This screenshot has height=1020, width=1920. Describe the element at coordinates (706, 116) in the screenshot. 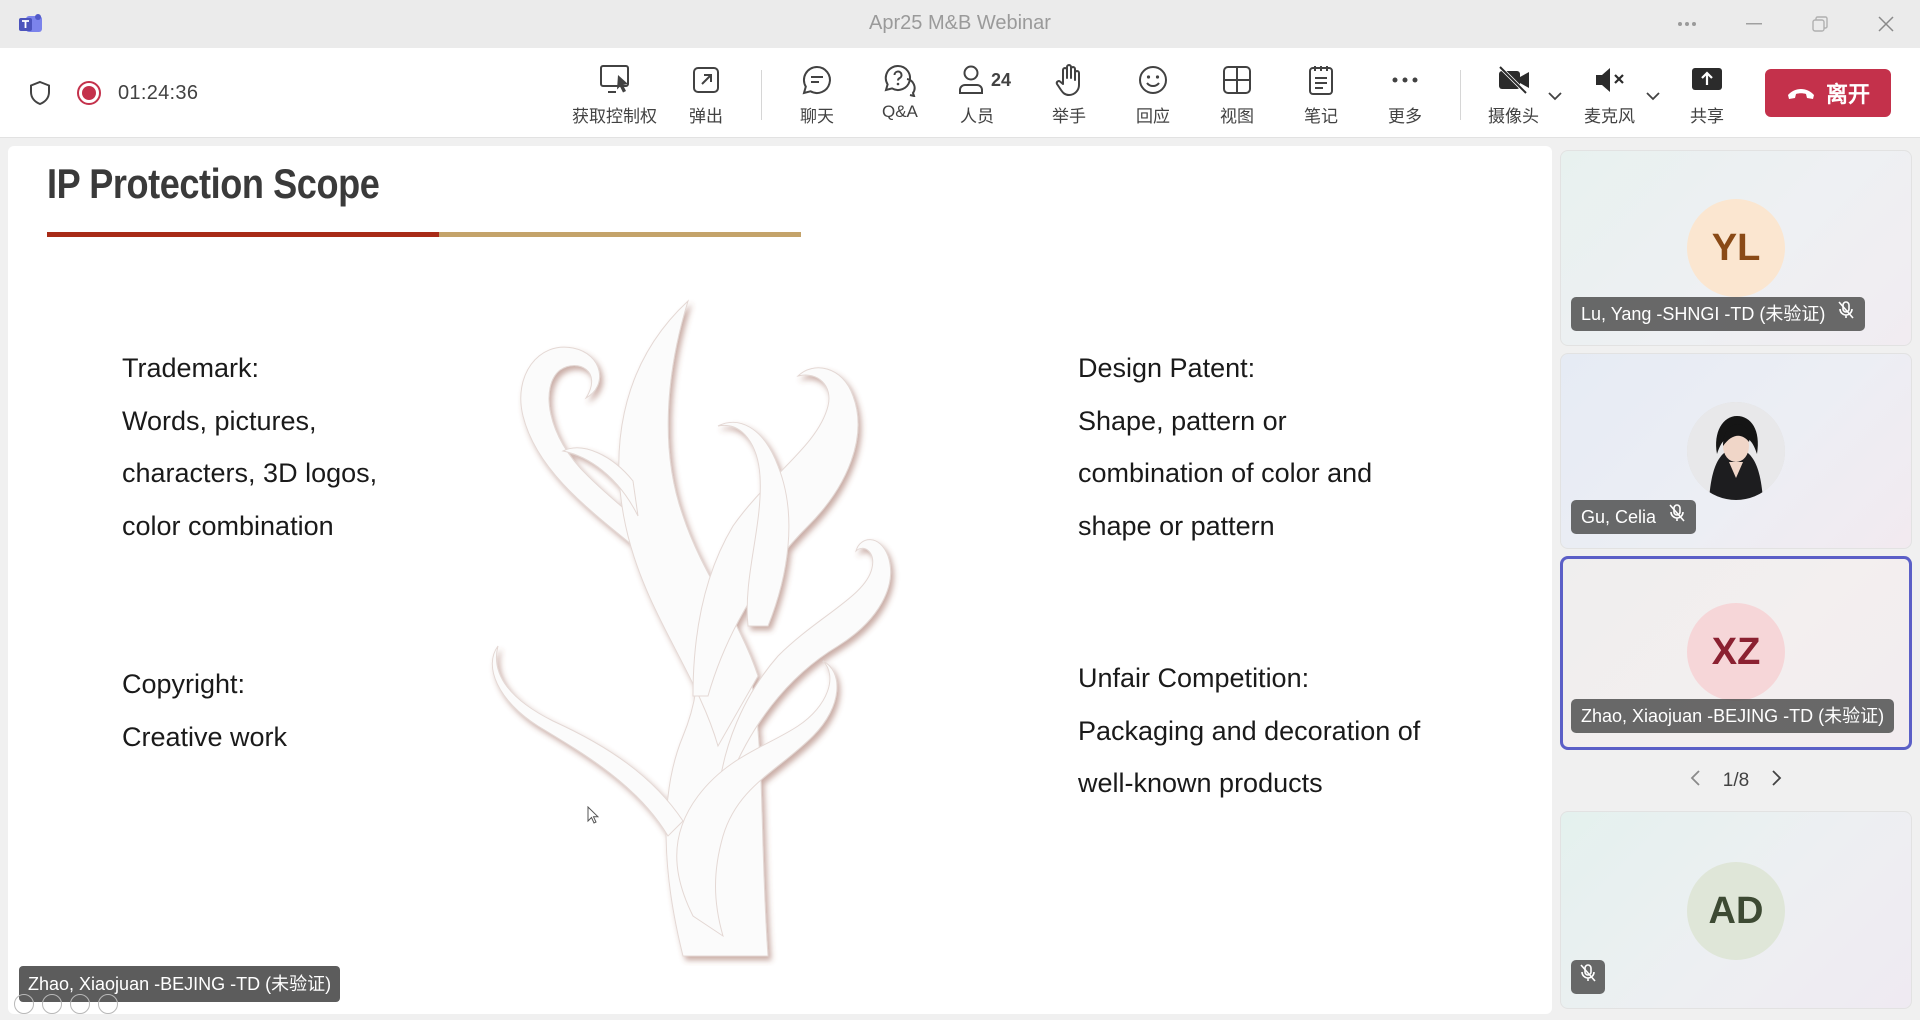

I see `pop-out-label: 弹出` at that location.